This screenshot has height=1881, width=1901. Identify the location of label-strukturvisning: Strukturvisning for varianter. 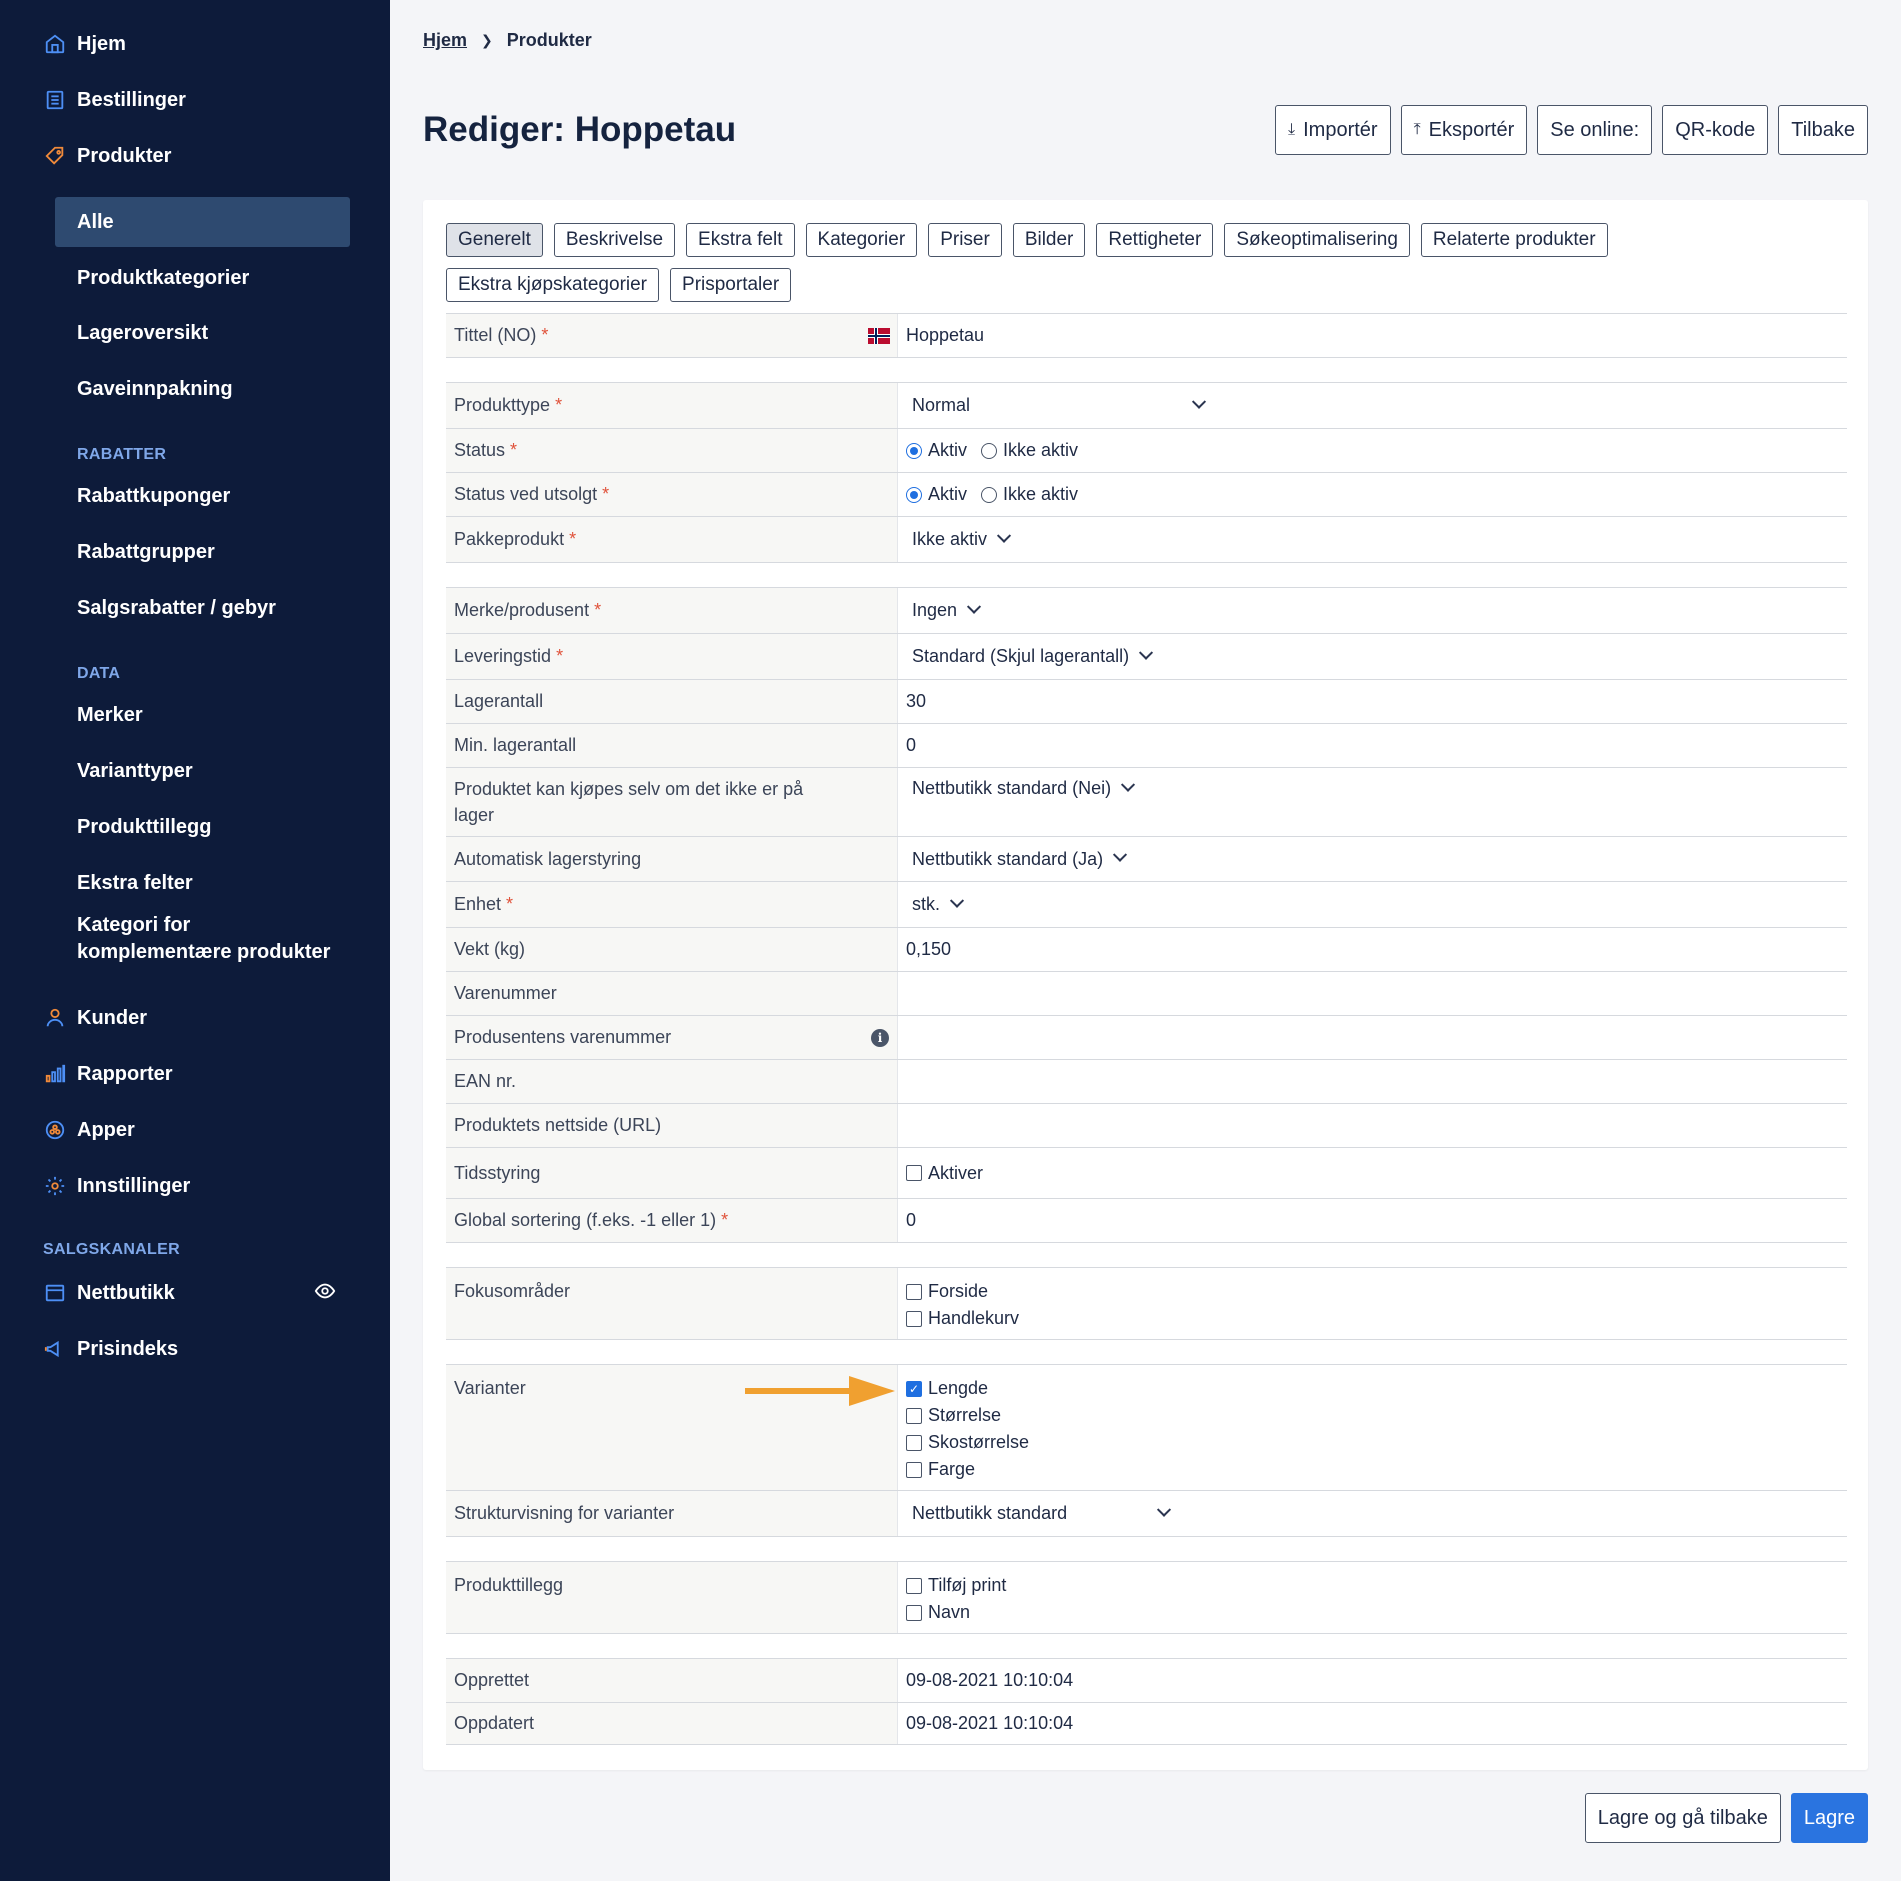
(672, 1513).